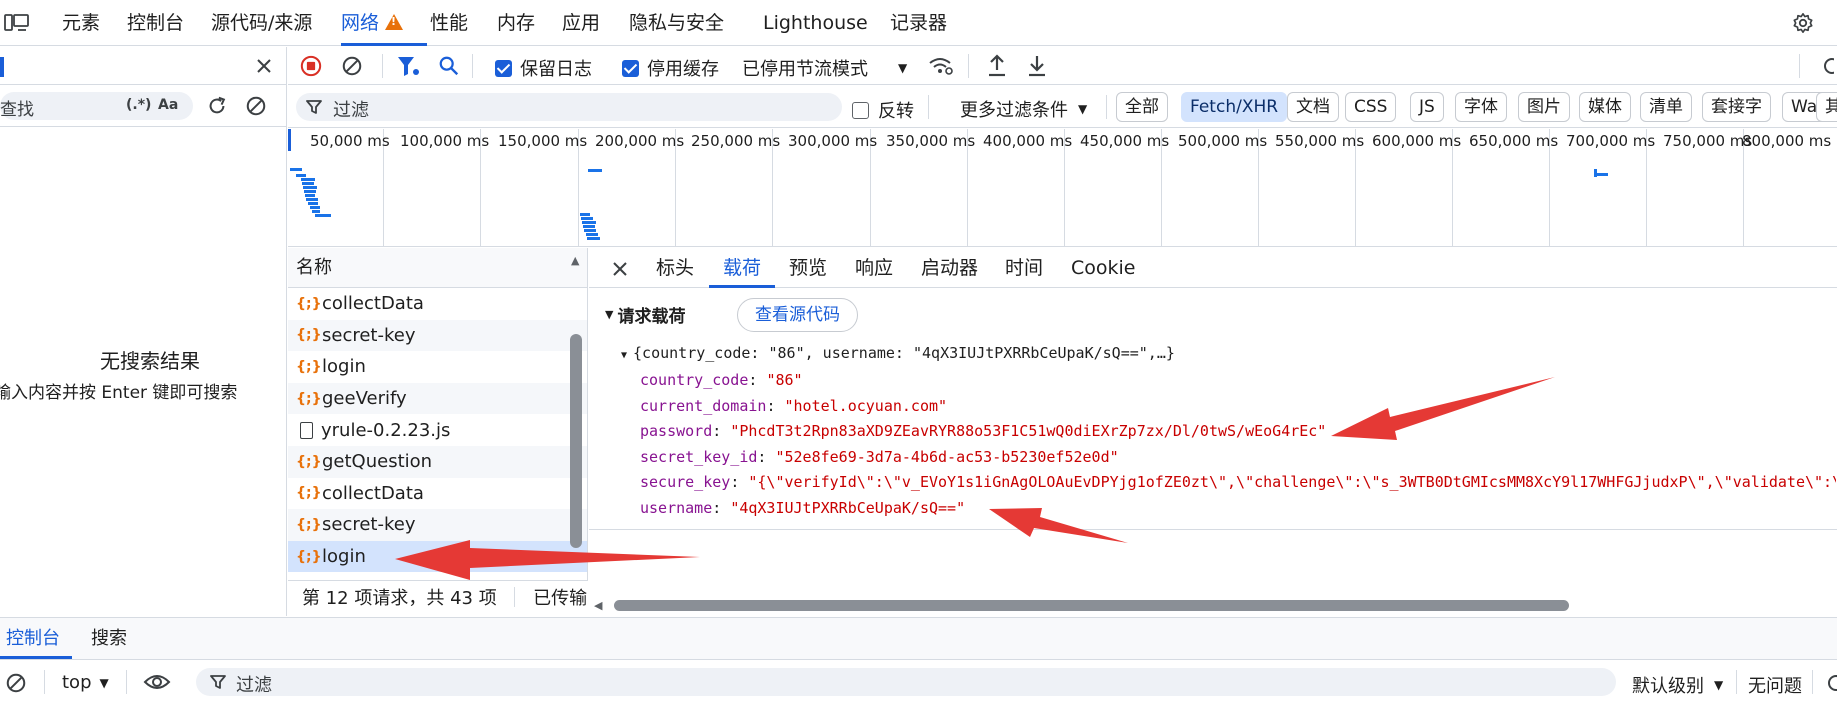 This screenshot has width=1837, height=705. Describe the element at coordinates (1736, 107) in the screenshot. I see `filter-type-socket: 套接字` at that location.